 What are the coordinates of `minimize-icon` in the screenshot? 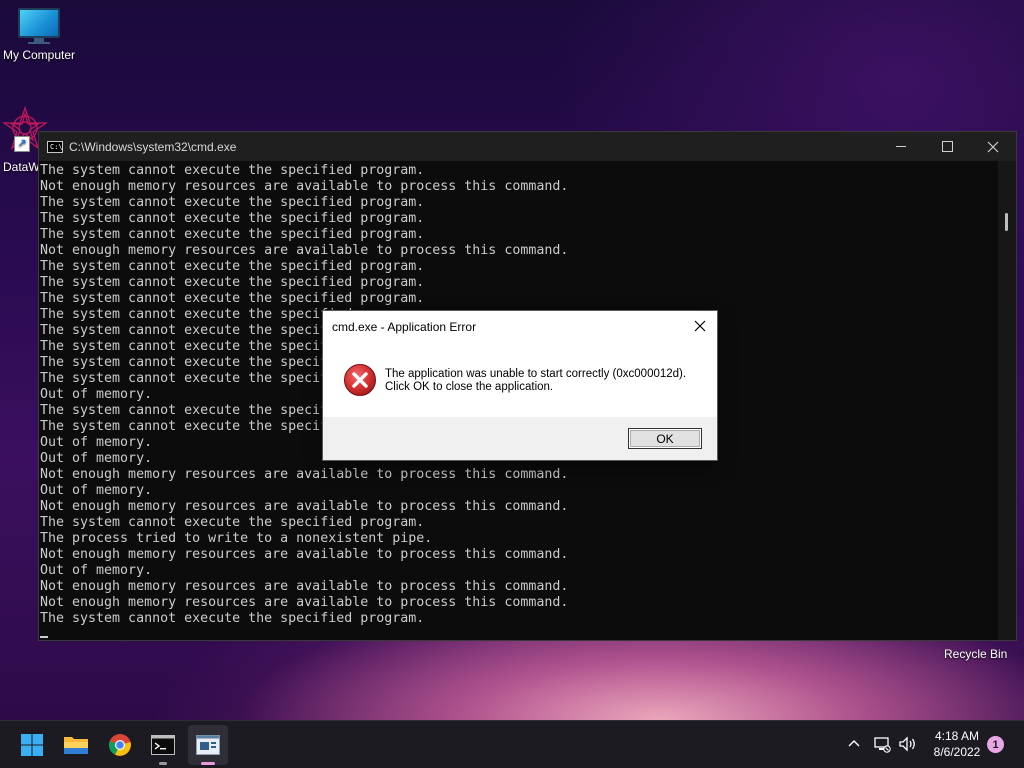 It's located at (901, 146).